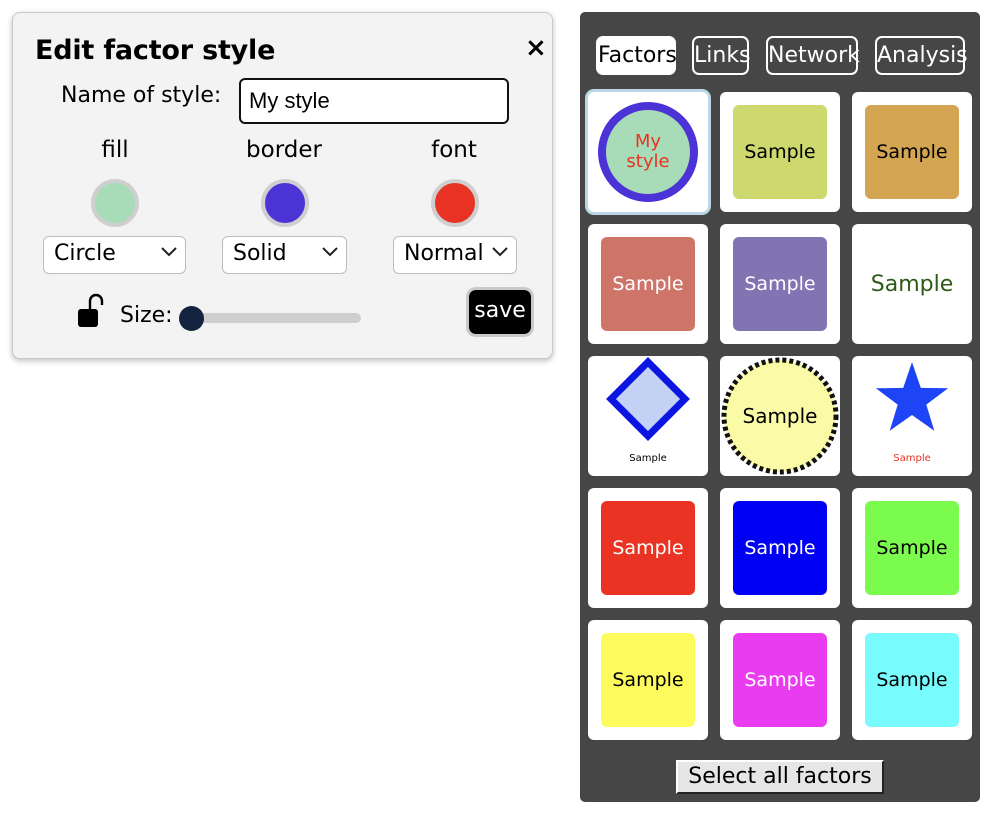 This screenshot has height=814, width=990. Describe the element at coordinates (91, 310) in the screenshot. I see `unlocked-padlock-icon` at that location.